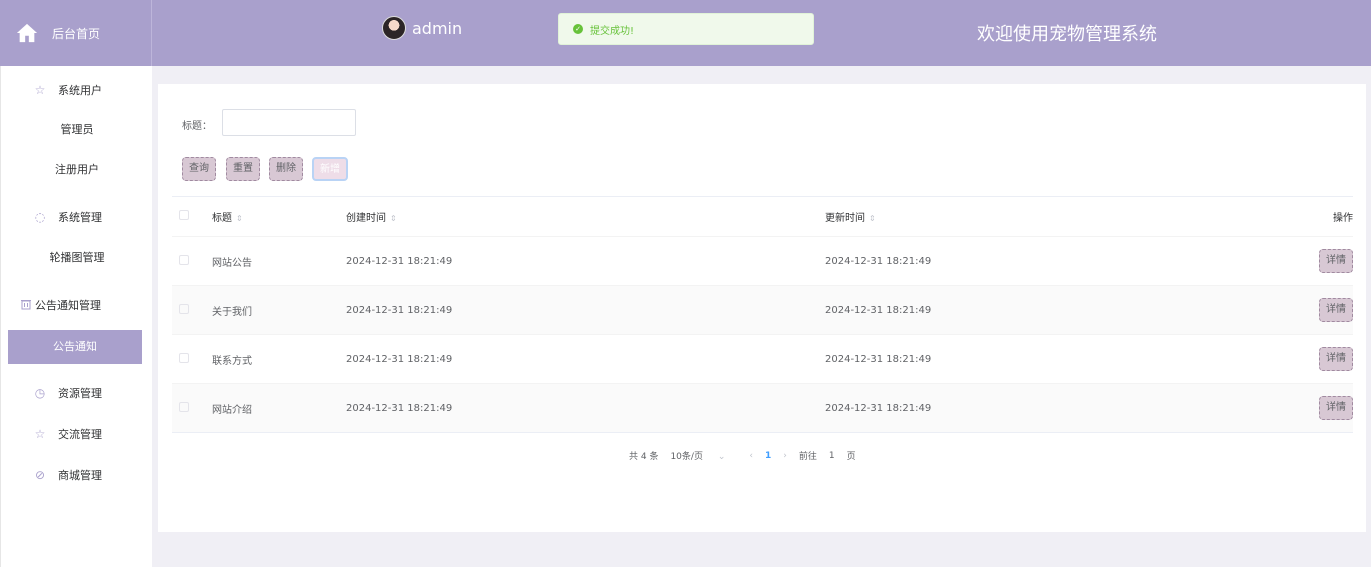 This screenshot has width=1371, height=567. I want to click on toast-message: 提交成功!, so click(612, 31).